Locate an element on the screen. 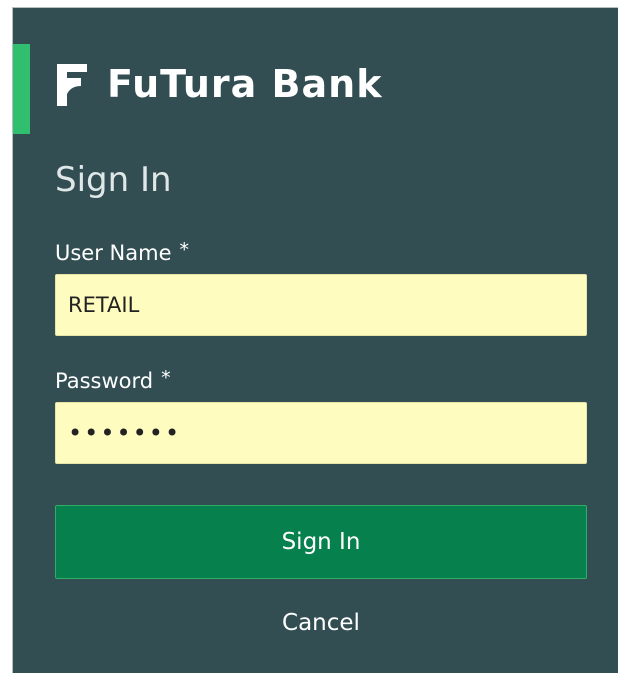 The width and height of the screenshot is (618, 675). brand-header: FuTura Bank is located at coordinates (217, 84).